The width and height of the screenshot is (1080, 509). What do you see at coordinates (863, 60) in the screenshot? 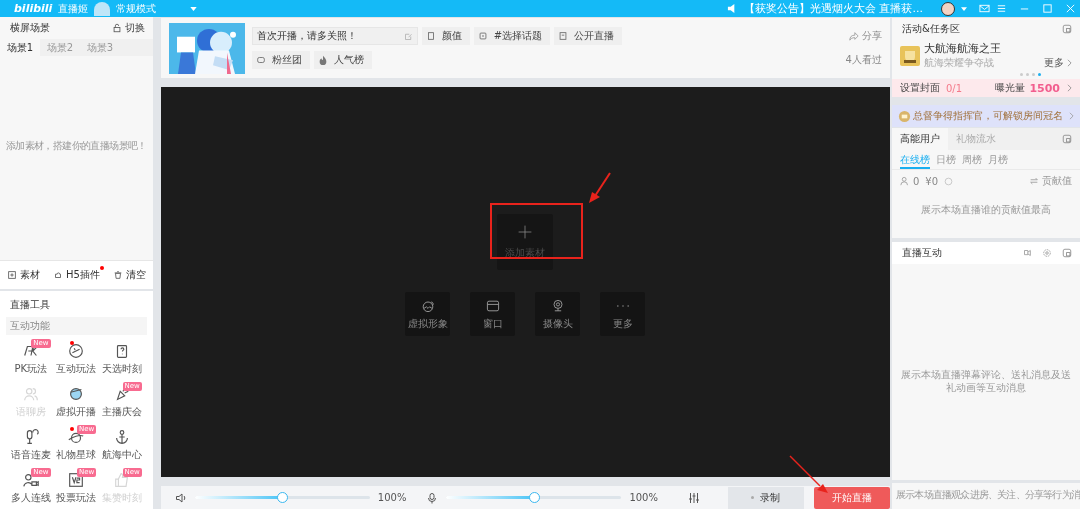
I see `viewer-count: 4人看过` at bounding box center [863, 60].